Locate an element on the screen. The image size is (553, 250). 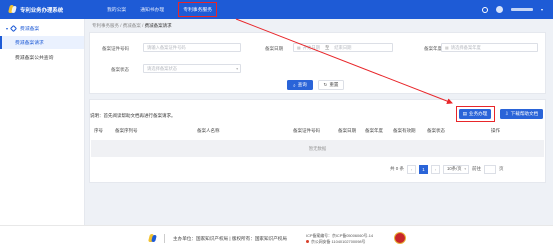
main-nav: 我的公案 通知书办理 专利事务服务 is located at coordinates (162, 9).